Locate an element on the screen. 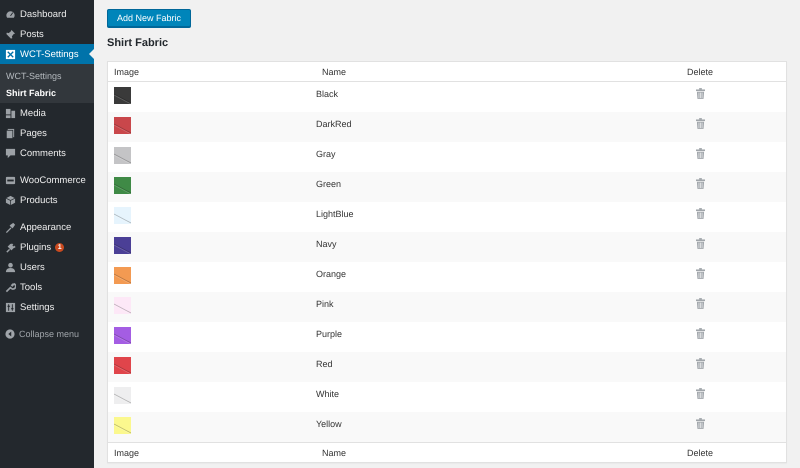  fabric-name: Yellow is located at coordinates (329, 424).